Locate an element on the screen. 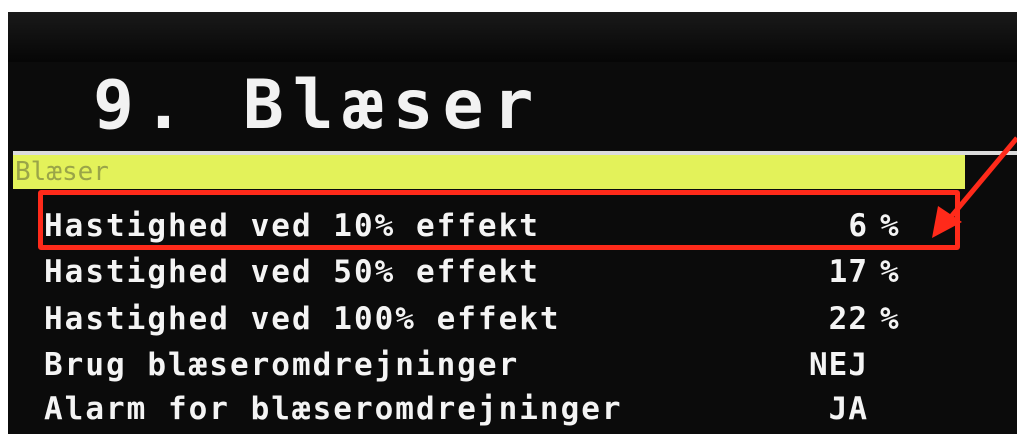  row-value: NEJ is located at coordinates (838, 365).